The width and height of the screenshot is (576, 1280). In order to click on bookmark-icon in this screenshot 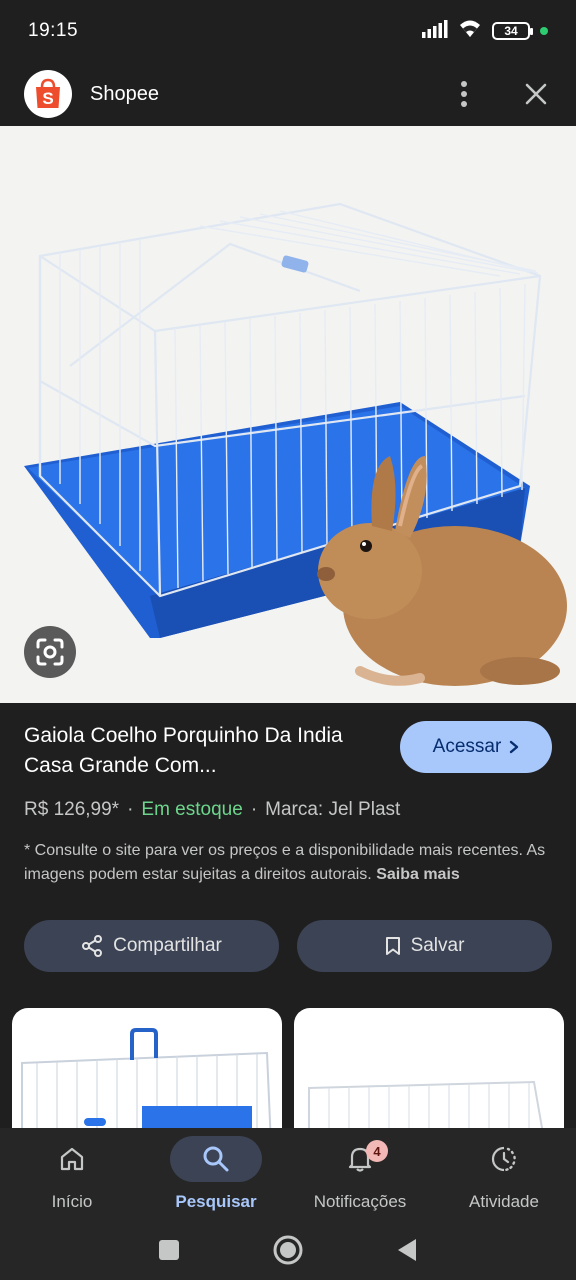, I will do `click(392, 946)`.